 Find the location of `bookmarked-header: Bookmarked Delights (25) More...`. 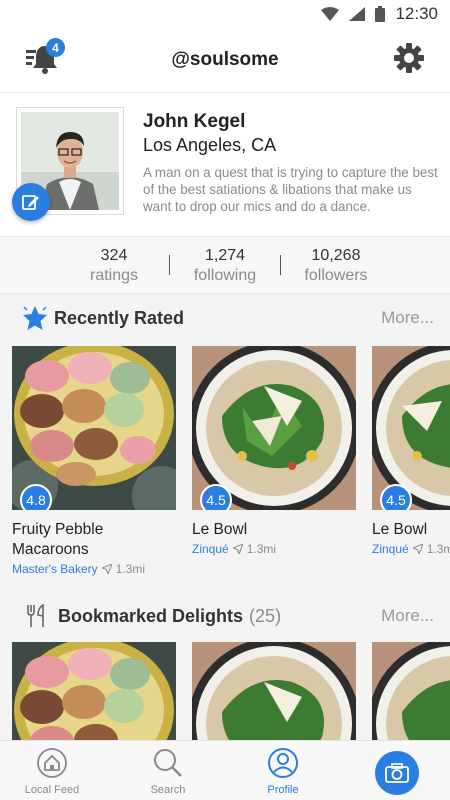

bookmarked-header: Bookmarked Delights (25) More... is located at coordinates (225, 616).